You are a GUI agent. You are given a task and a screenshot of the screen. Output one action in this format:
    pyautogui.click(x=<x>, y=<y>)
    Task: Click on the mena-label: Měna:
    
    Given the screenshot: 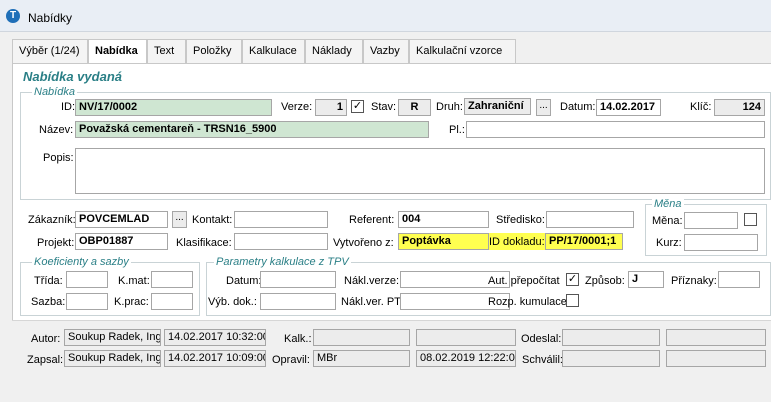 What is the action you would take?
    pyautogui.click(x=667, y=221)
    